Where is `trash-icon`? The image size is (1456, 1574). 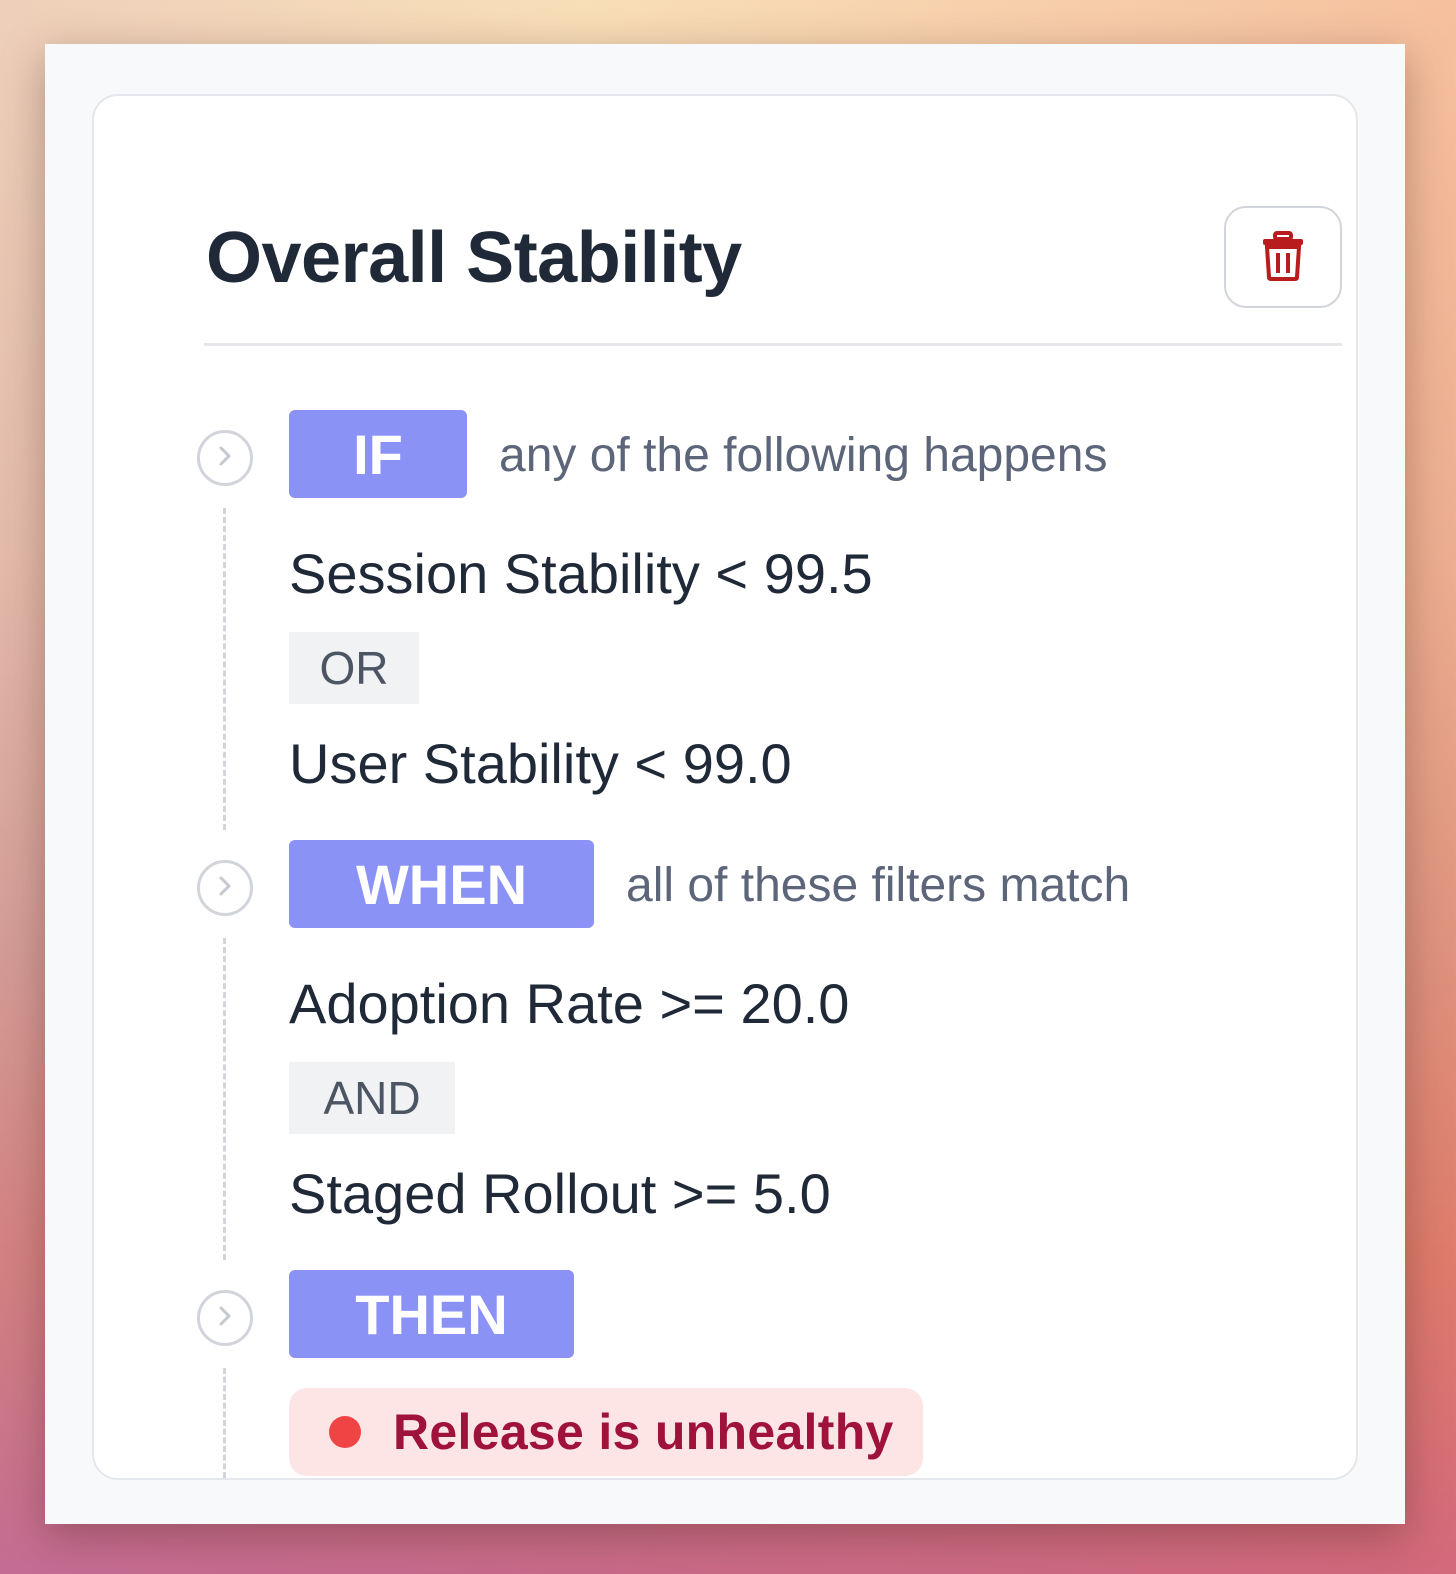 trash-icon is located at coordinates (1283, 257).